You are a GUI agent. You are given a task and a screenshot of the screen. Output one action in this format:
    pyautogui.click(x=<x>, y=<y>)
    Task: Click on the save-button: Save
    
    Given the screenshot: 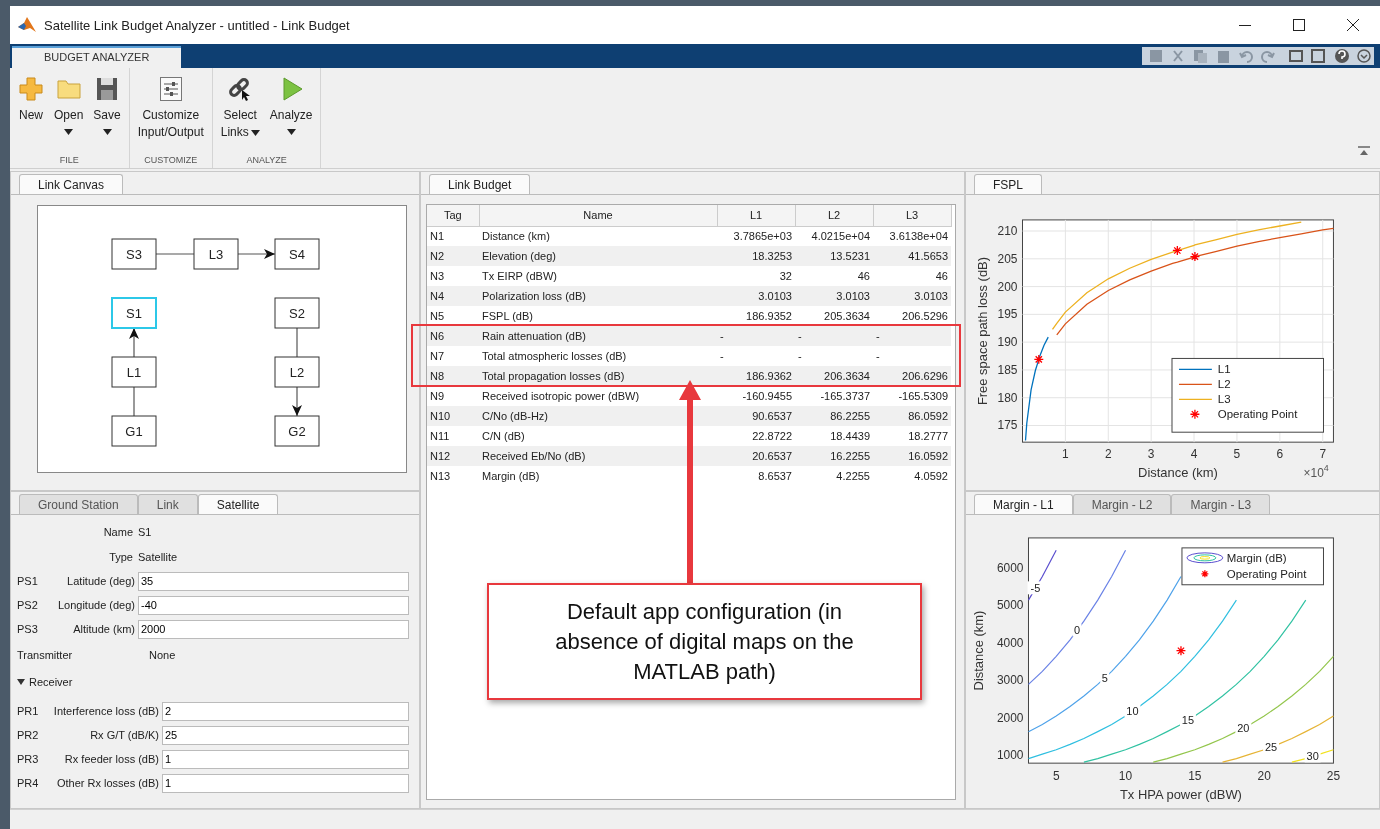 What is the action you would take?
    pyautogui.click(x=107, y=111)
    